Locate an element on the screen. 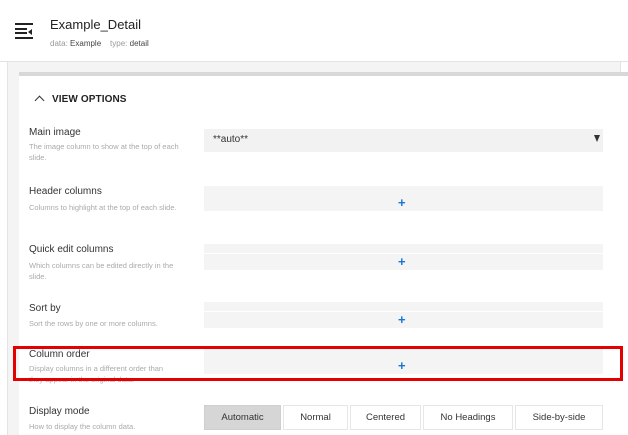 The height and width of the screenshot is (435, 628). view-meta: data: Example type: detail is located at coordinates (99, 43).